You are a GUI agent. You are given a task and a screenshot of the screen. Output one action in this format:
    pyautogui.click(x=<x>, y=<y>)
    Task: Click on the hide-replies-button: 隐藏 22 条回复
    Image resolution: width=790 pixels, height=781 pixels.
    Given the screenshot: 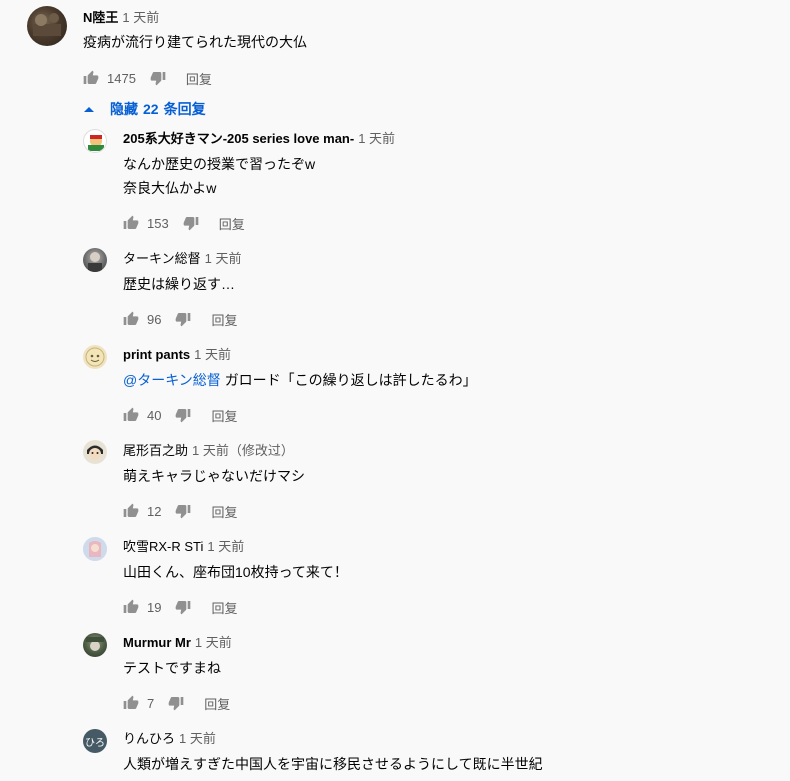 What is the action you would take?
    pyautogui.click(x=143, y=109)
    